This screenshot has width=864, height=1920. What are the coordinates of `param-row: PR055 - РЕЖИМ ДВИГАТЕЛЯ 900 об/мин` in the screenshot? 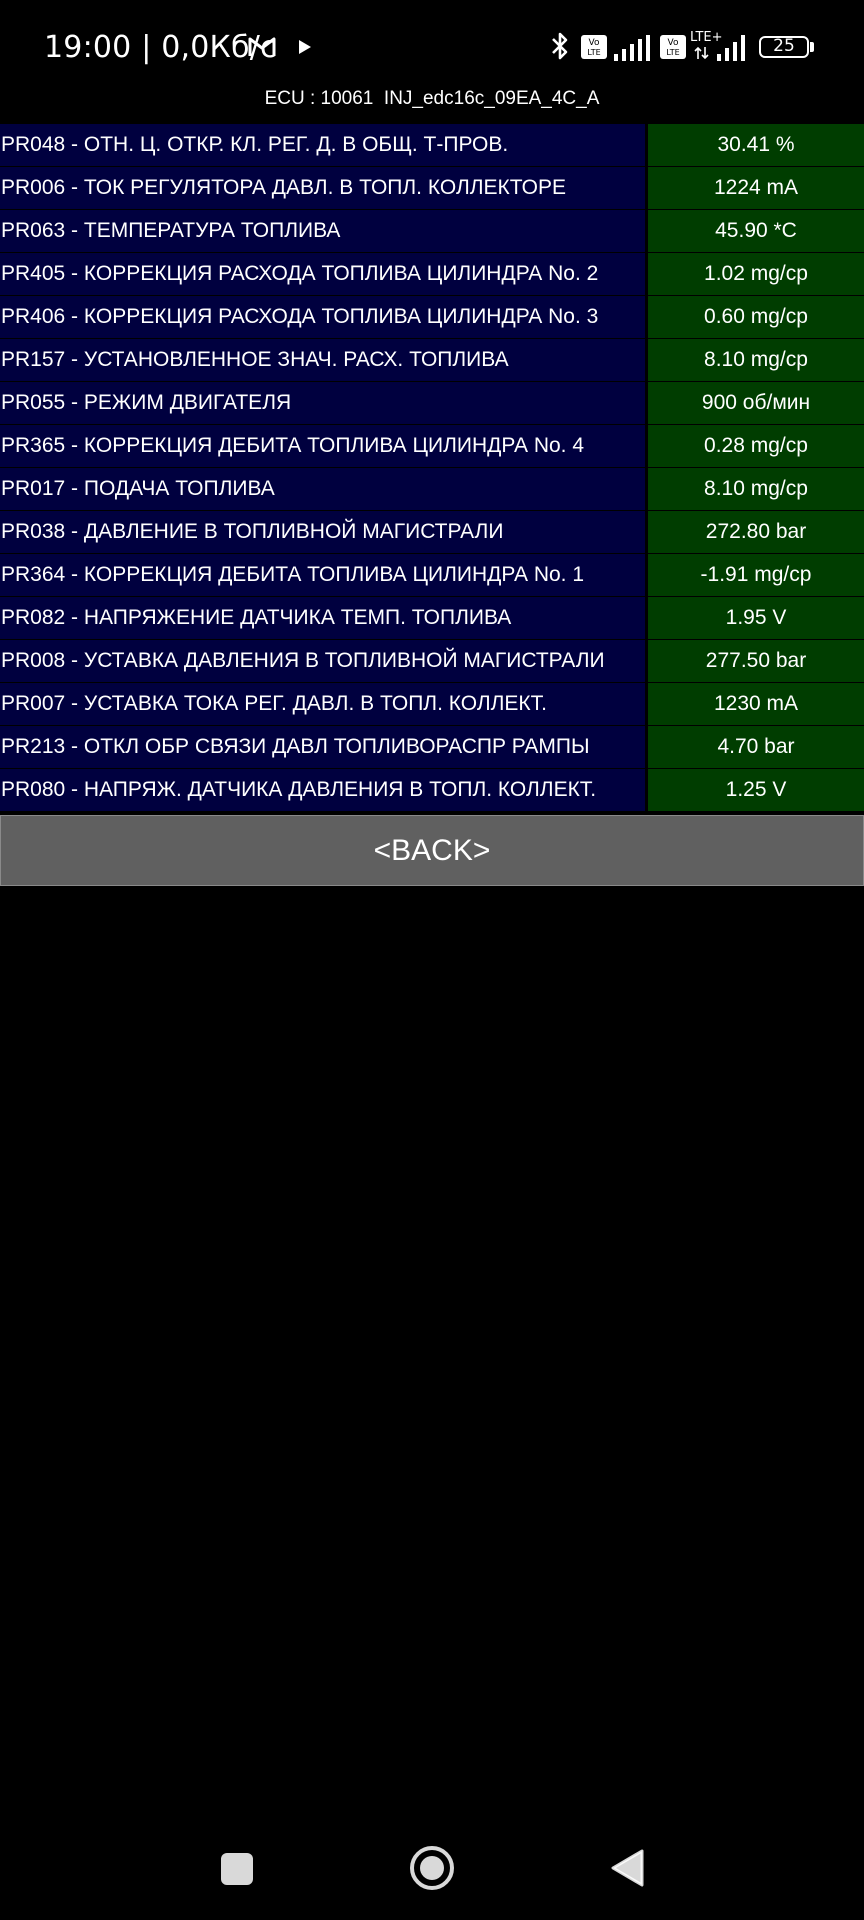 It's located at (432, 403).